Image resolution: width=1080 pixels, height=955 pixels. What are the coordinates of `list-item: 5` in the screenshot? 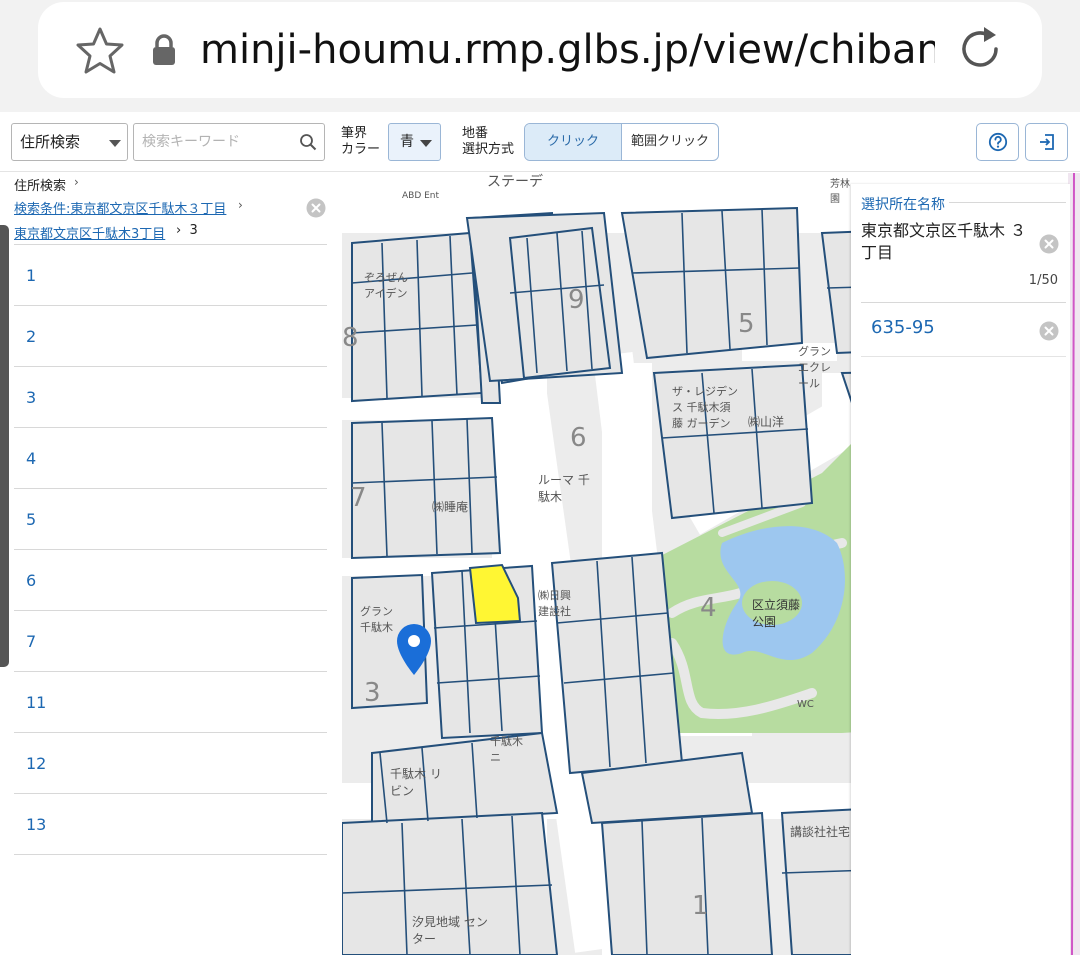 It's located at (170, 519).